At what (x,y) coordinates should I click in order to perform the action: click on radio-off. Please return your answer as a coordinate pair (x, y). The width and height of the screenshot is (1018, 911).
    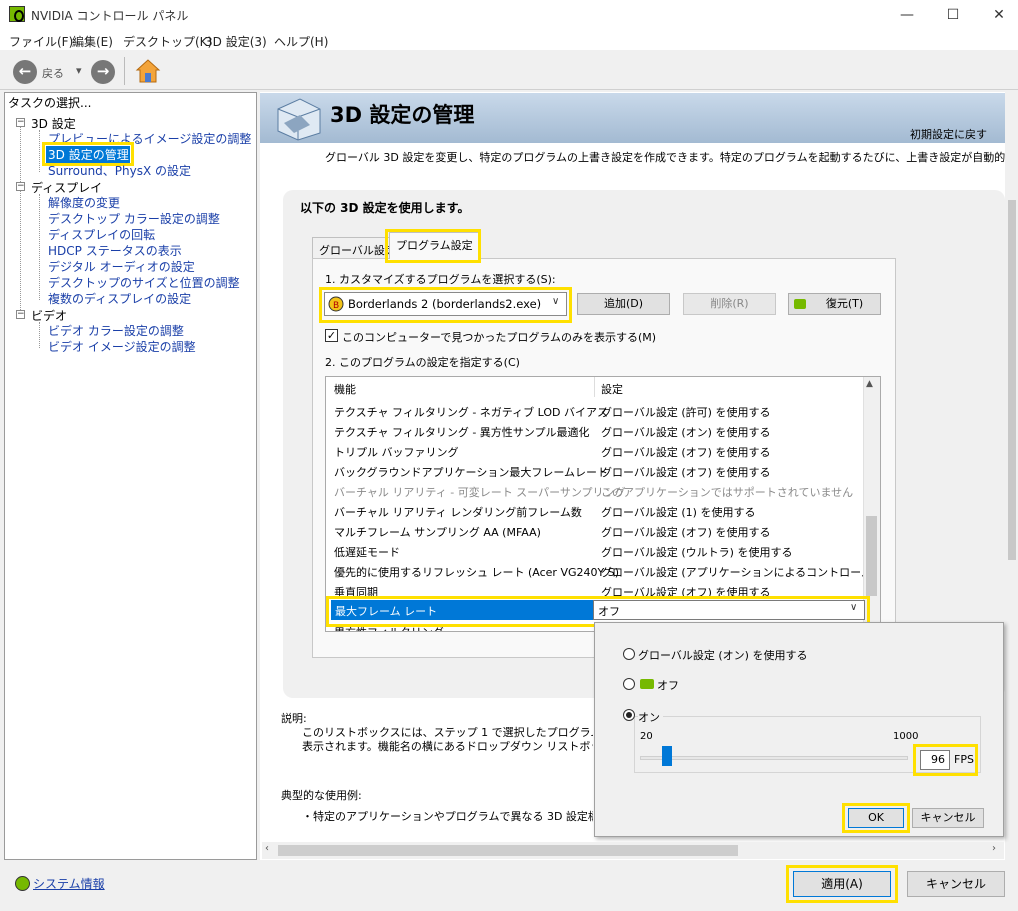
    Looking at the image, I should click on (629, 684).